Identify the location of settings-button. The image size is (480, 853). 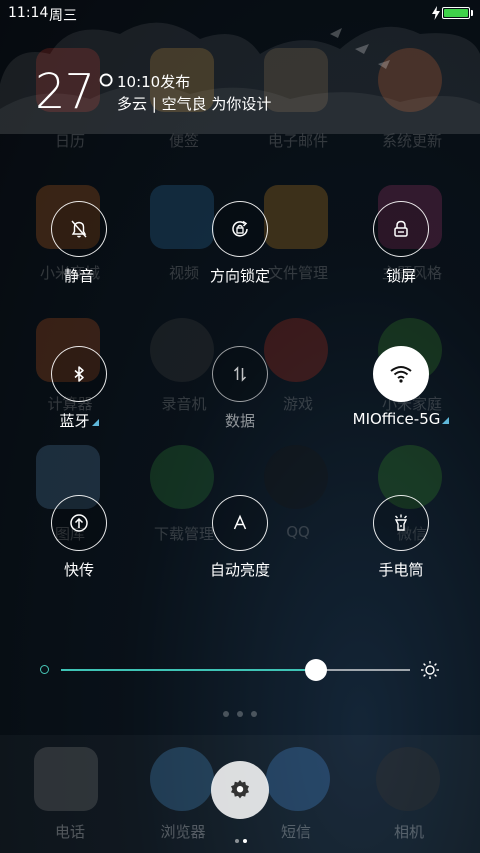
(240, 790).